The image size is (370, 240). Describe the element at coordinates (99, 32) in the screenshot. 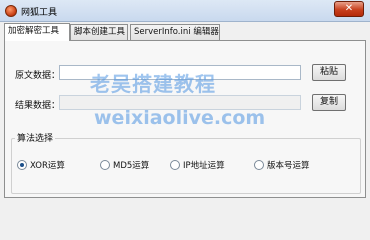

I see `tab-script-creator: 脚本创建工具` at that location.